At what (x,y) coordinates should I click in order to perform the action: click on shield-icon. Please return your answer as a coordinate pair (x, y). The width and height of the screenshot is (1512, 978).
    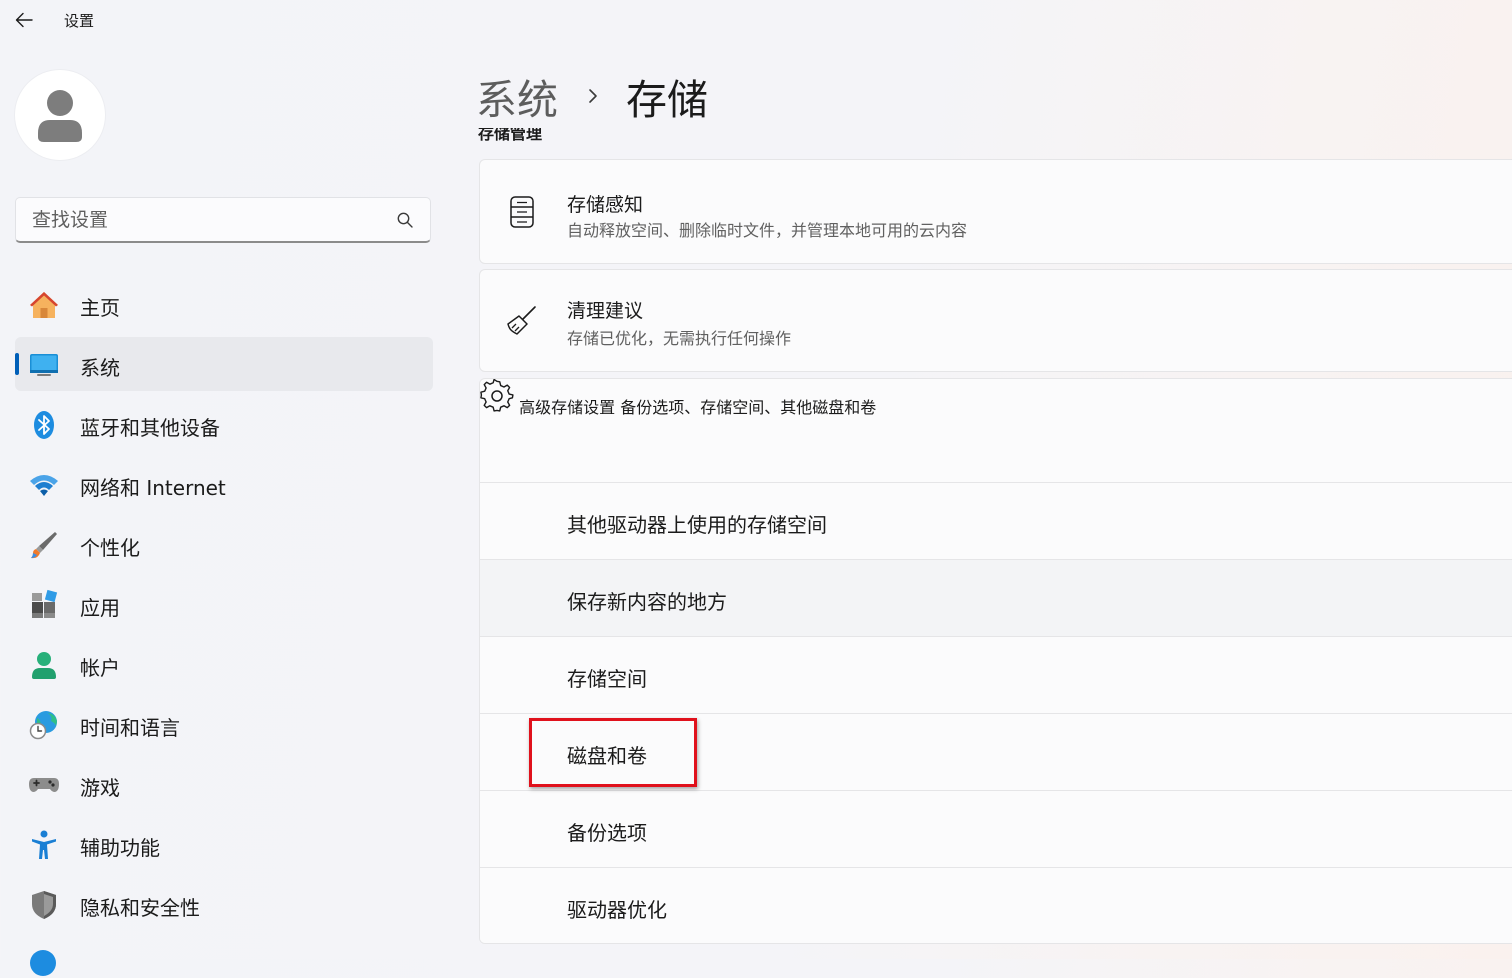
    Looking at the image, I should click on (44, 905).